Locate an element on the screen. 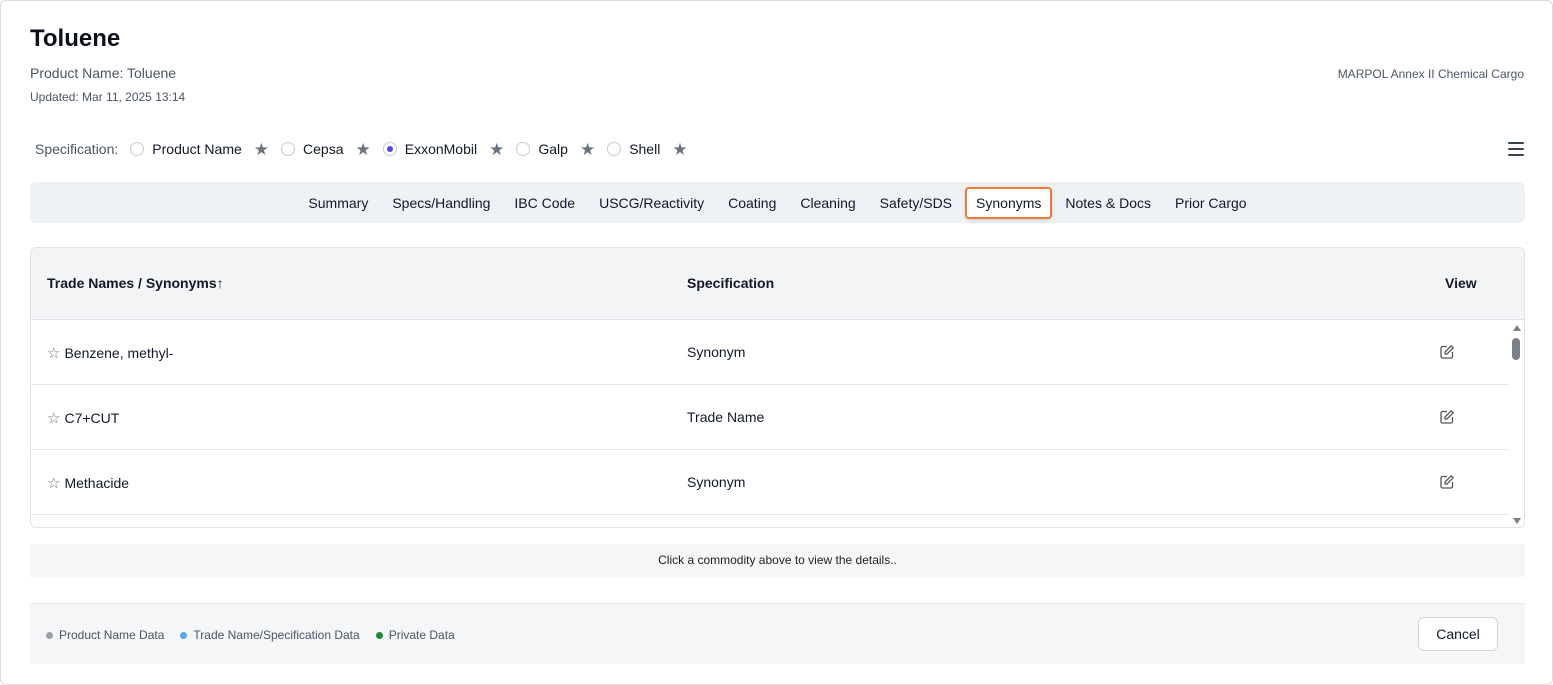  spec-option-label: Shell is located at coordinates (645, 149).